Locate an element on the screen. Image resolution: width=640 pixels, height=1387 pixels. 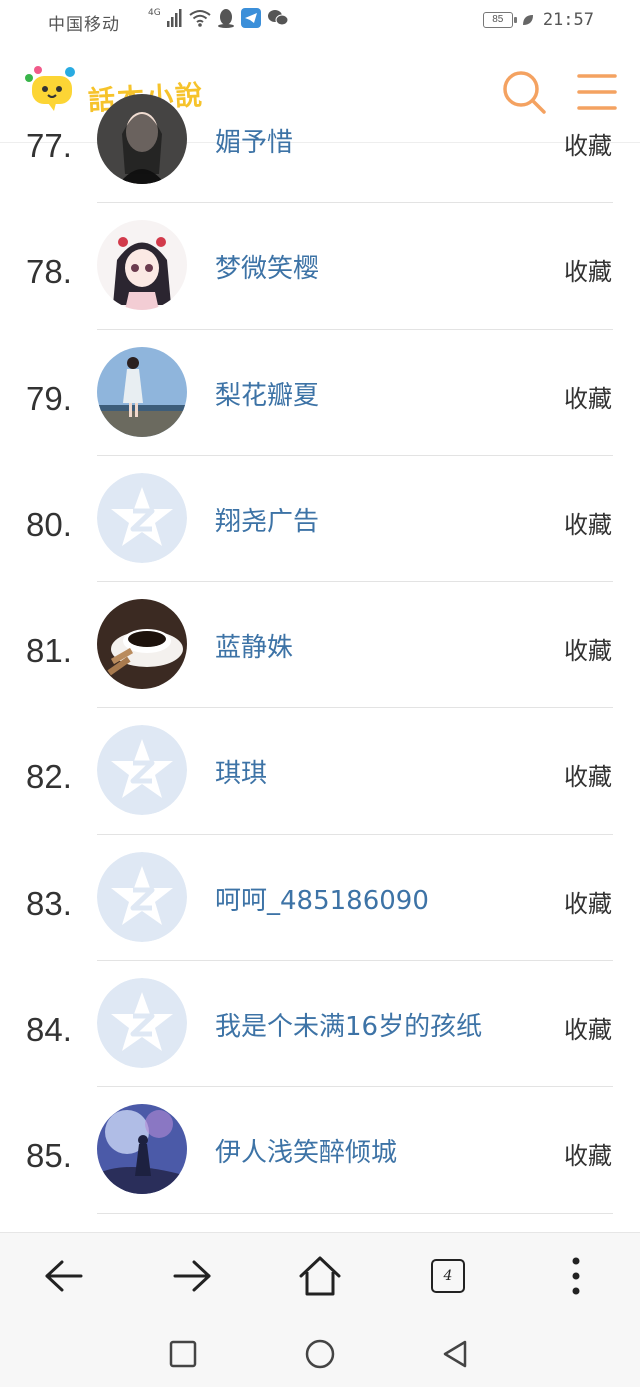
tabs-button: 4 is located at coordinates (448, 1276).